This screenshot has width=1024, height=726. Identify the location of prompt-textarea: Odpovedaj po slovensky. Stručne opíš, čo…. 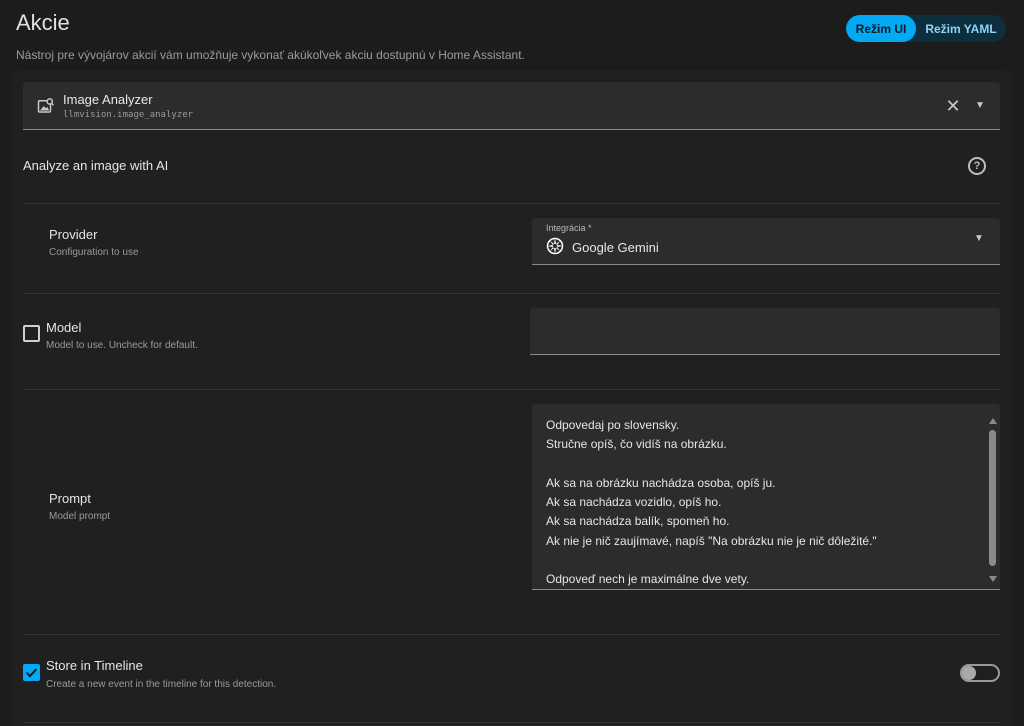
(766, 497).